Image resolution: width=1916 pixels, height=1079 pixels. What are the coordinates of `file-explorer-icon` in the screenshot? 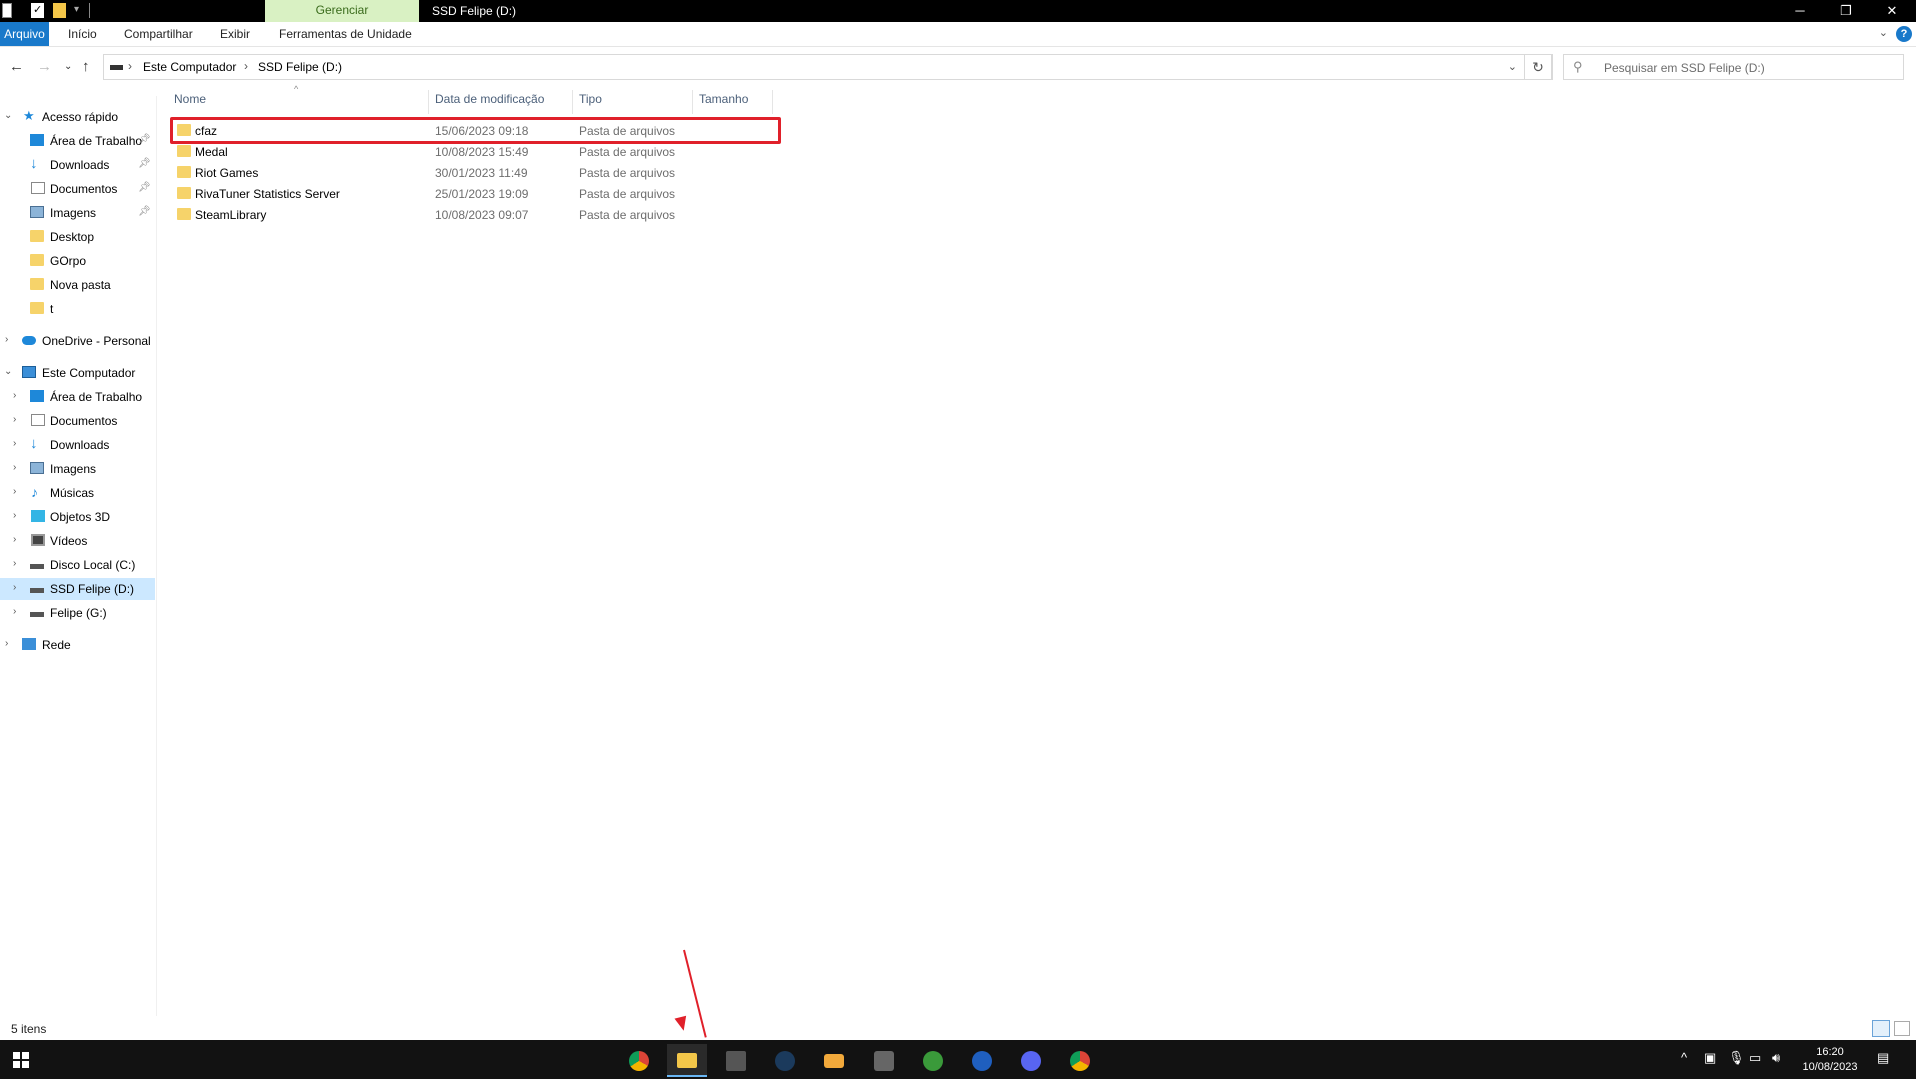 It's located at (687, 1060).